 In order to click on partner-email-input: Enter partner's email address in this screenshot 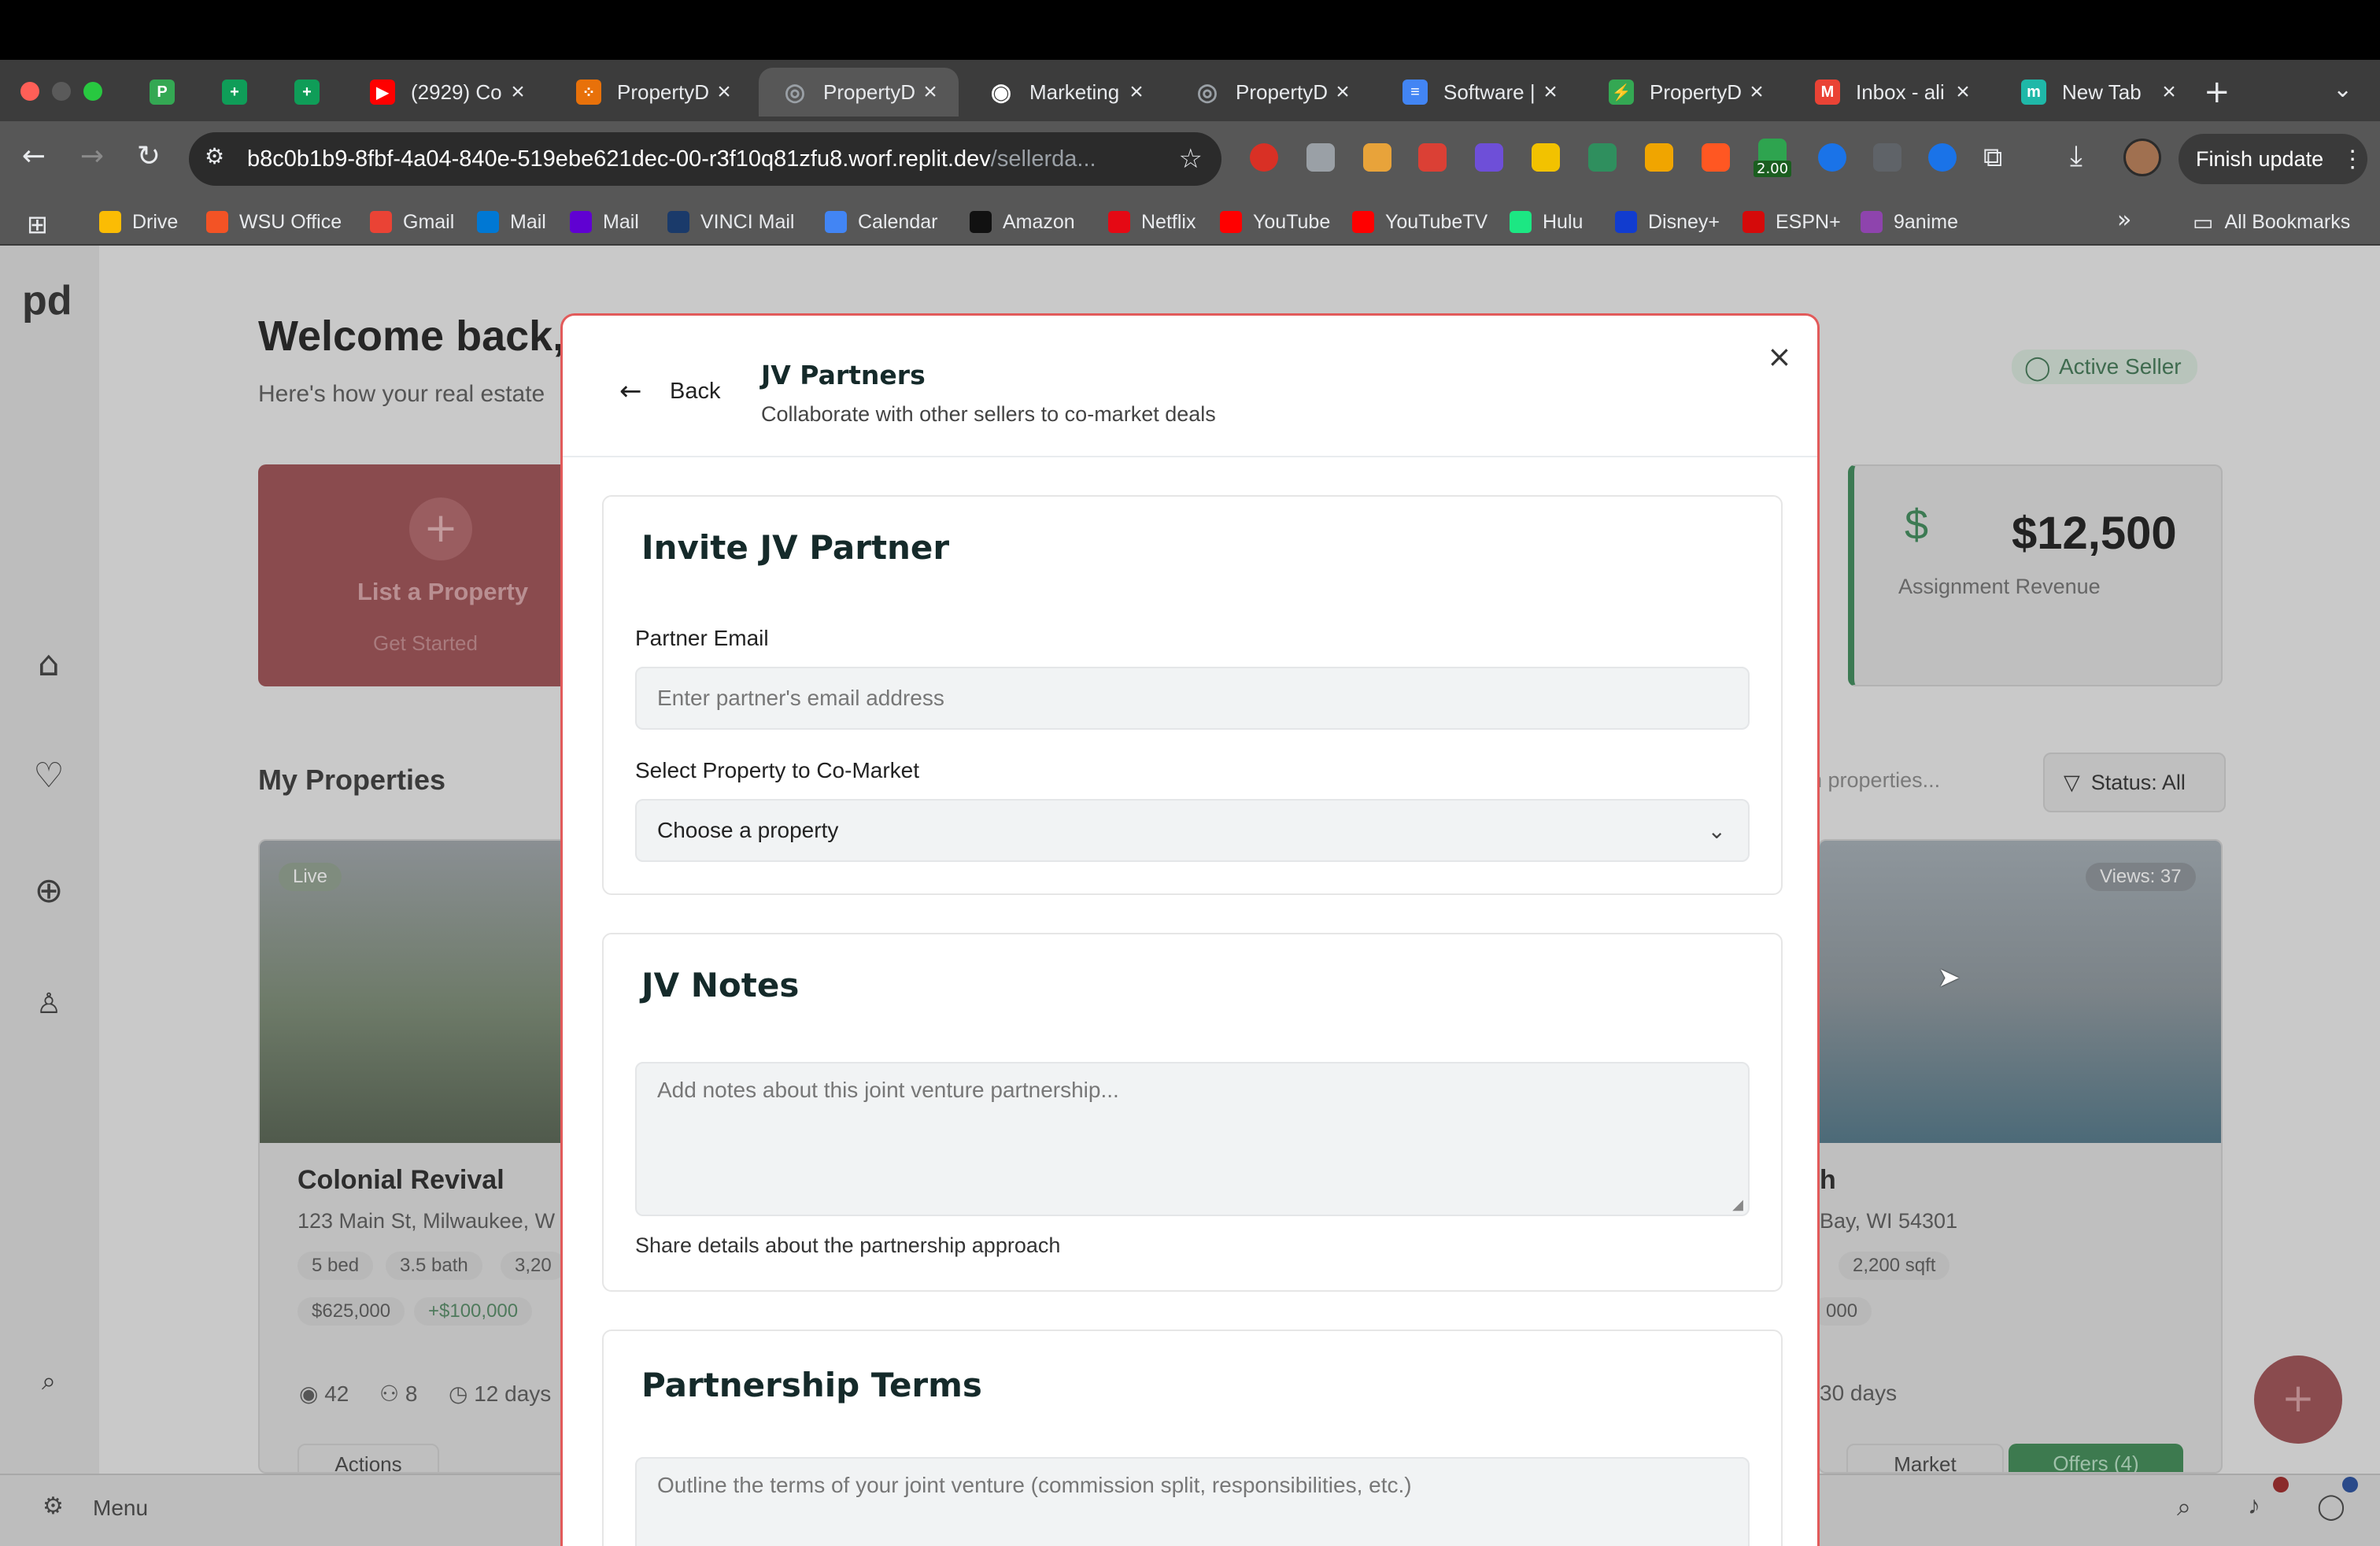, I will do `click(1192, 699)`.